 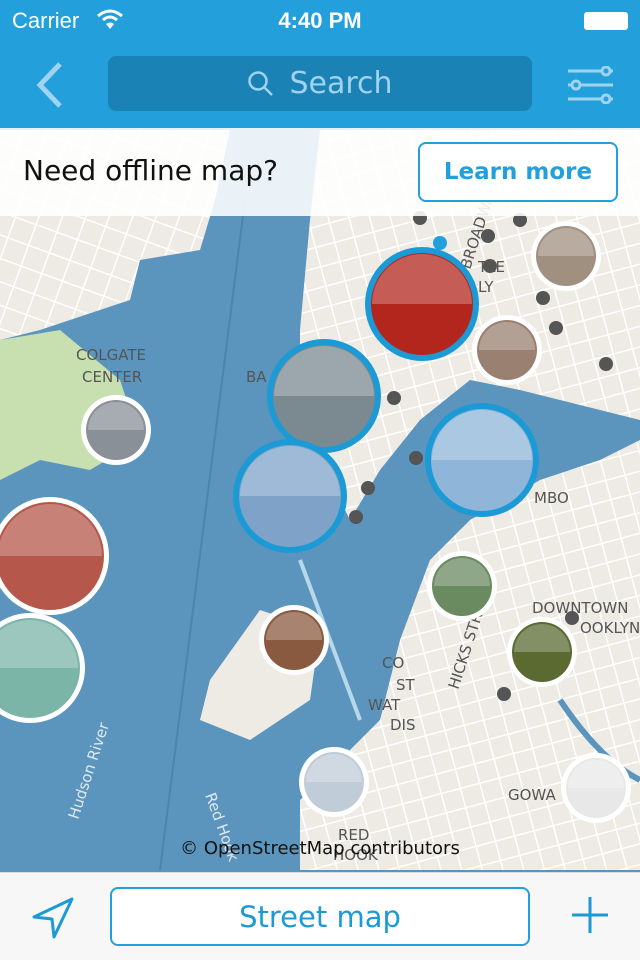 I want to click on learn-more-button: Learn more, so click(x=518, y=172).